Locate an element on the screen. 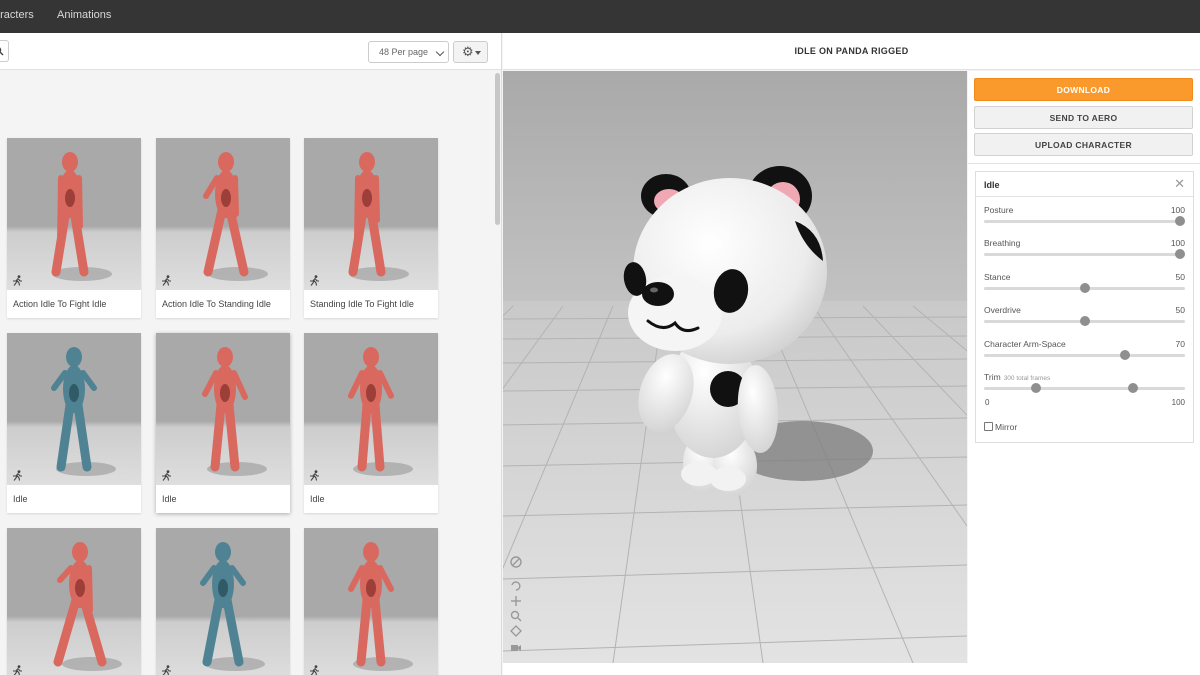  slider-label: Character Arm-Space is located at coordinates (1025, 344).